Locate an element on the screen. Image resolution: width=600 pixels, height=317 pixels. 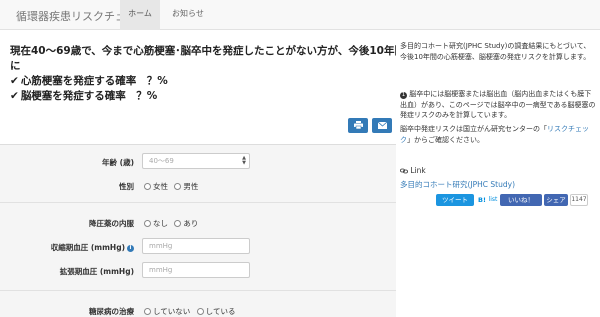
tab-home: ホーム is located at coordinates (140, 15).